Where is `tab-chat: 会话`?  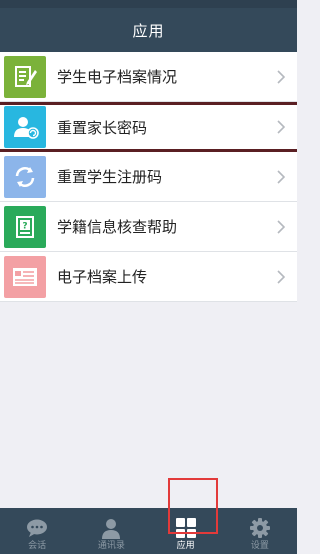 tab-chat: 会话 is located at coordinates (37, 531).